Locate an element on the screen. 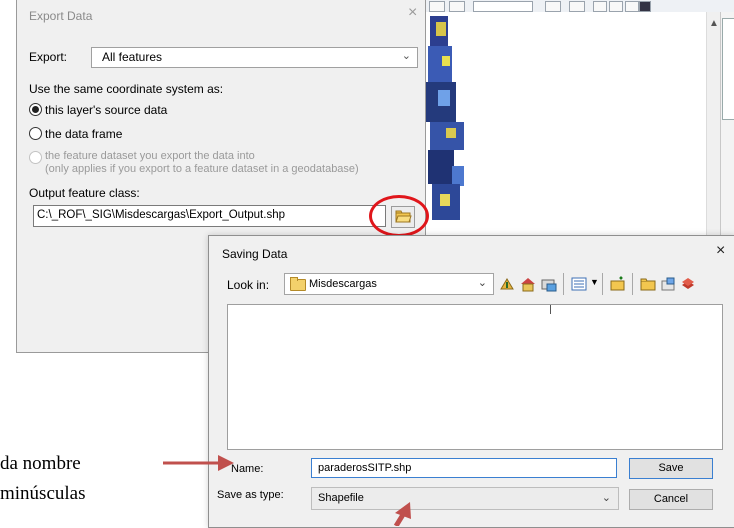 The image size is (734, 528). annotation-arrows is located at coordinates (287, 490).